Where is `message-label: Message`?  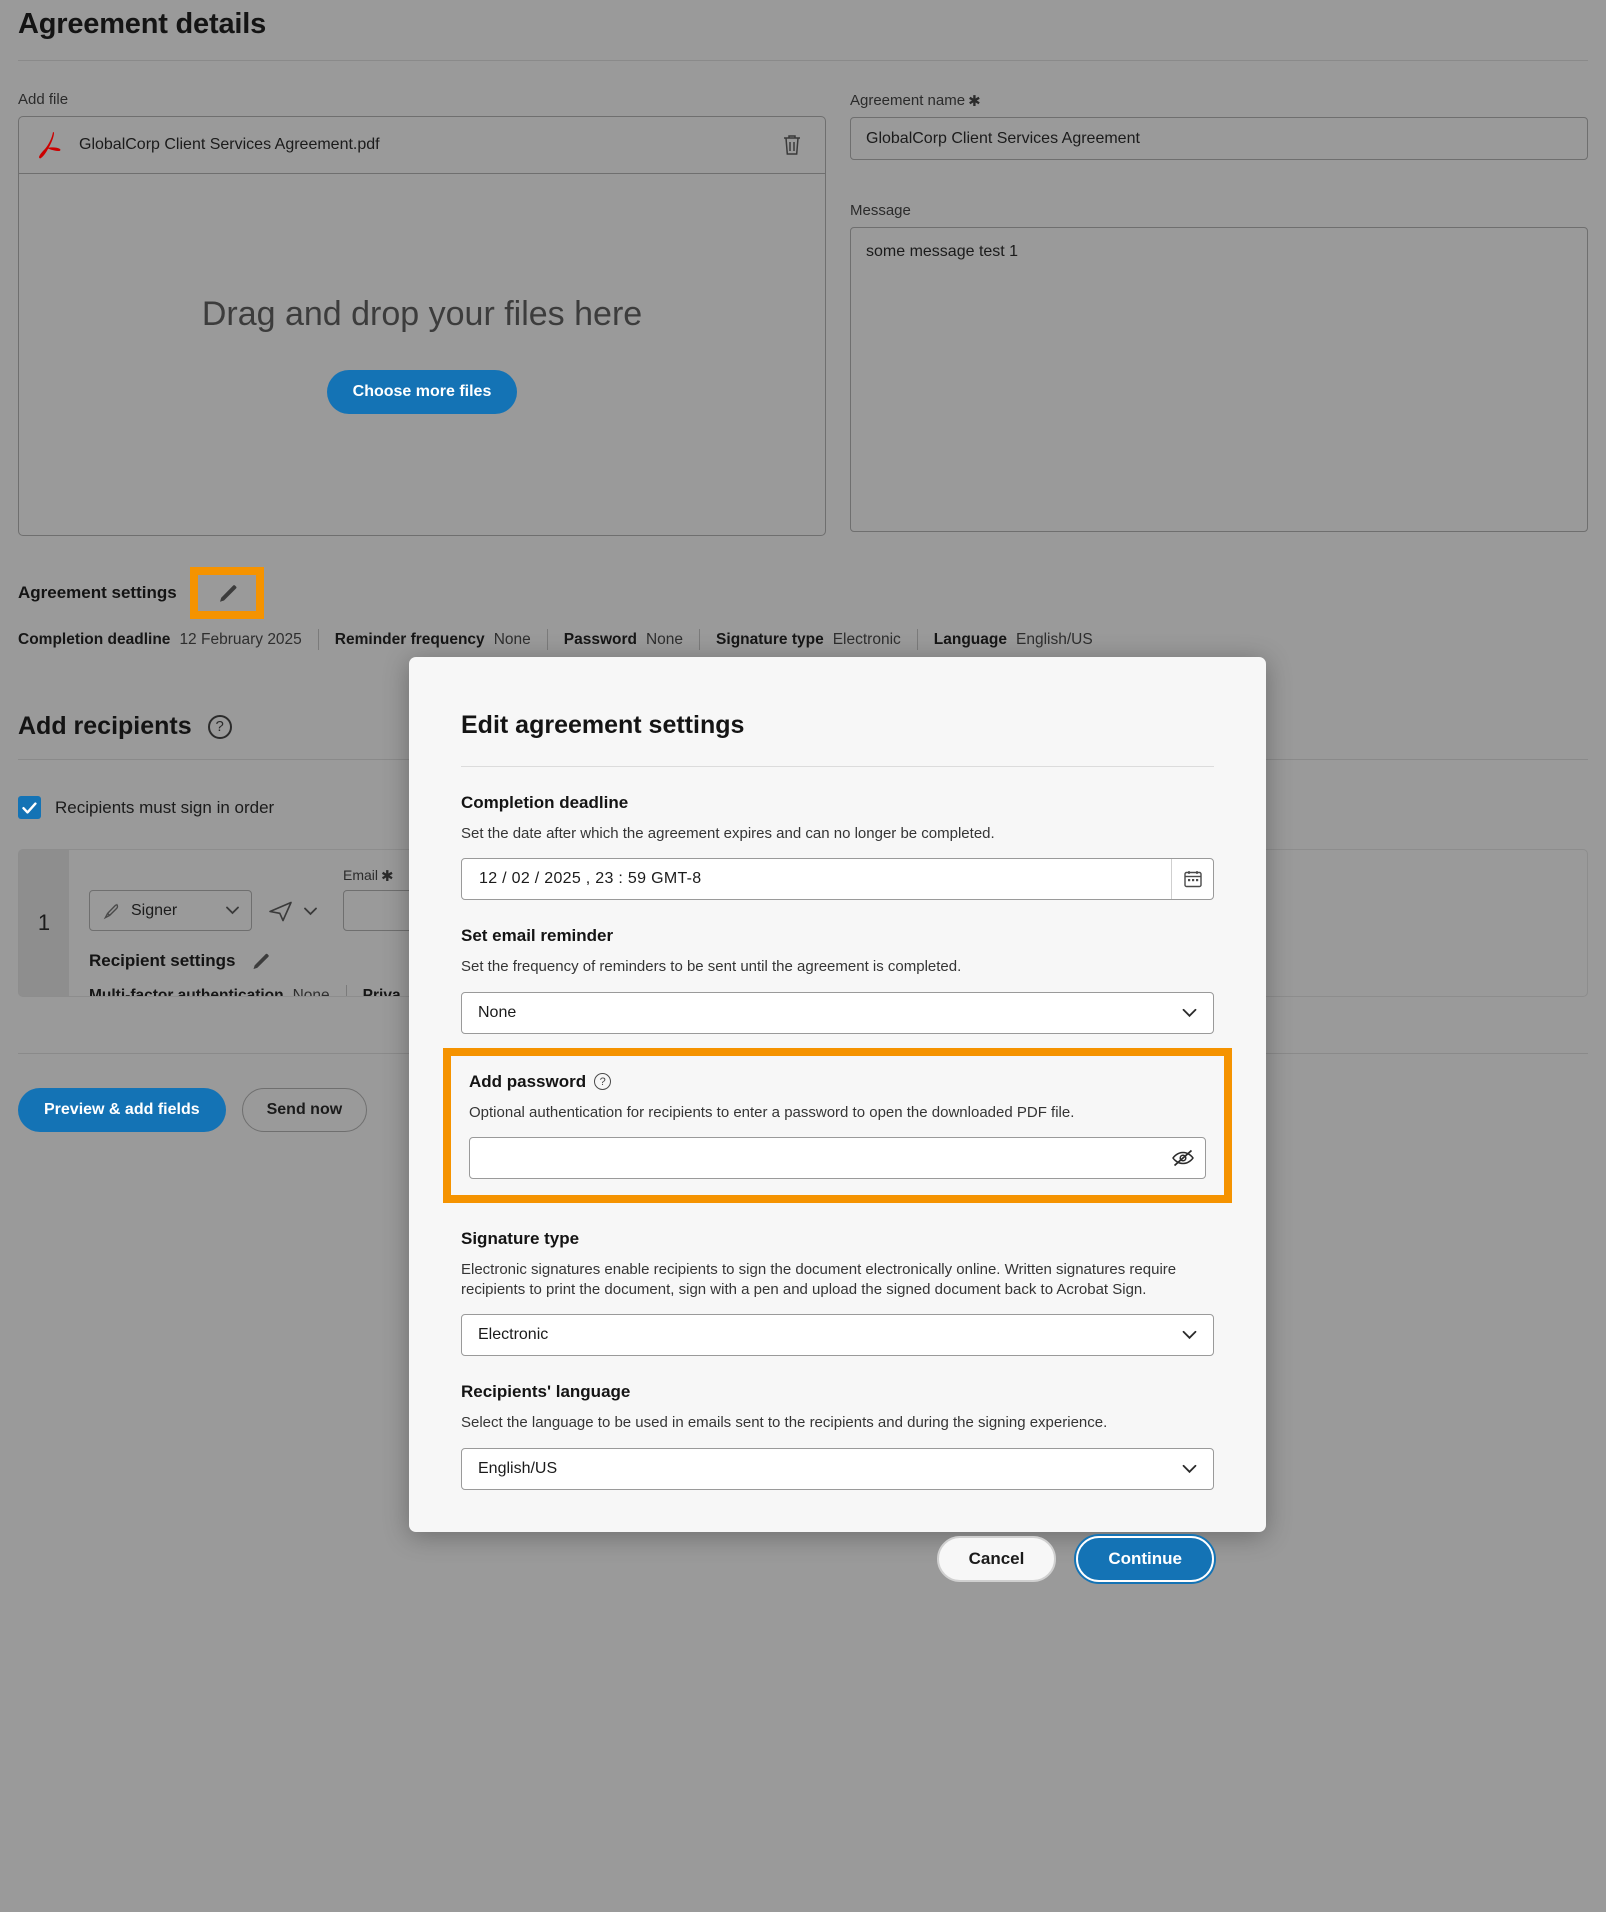
message-label: Message is located at coordinates (880, 210).